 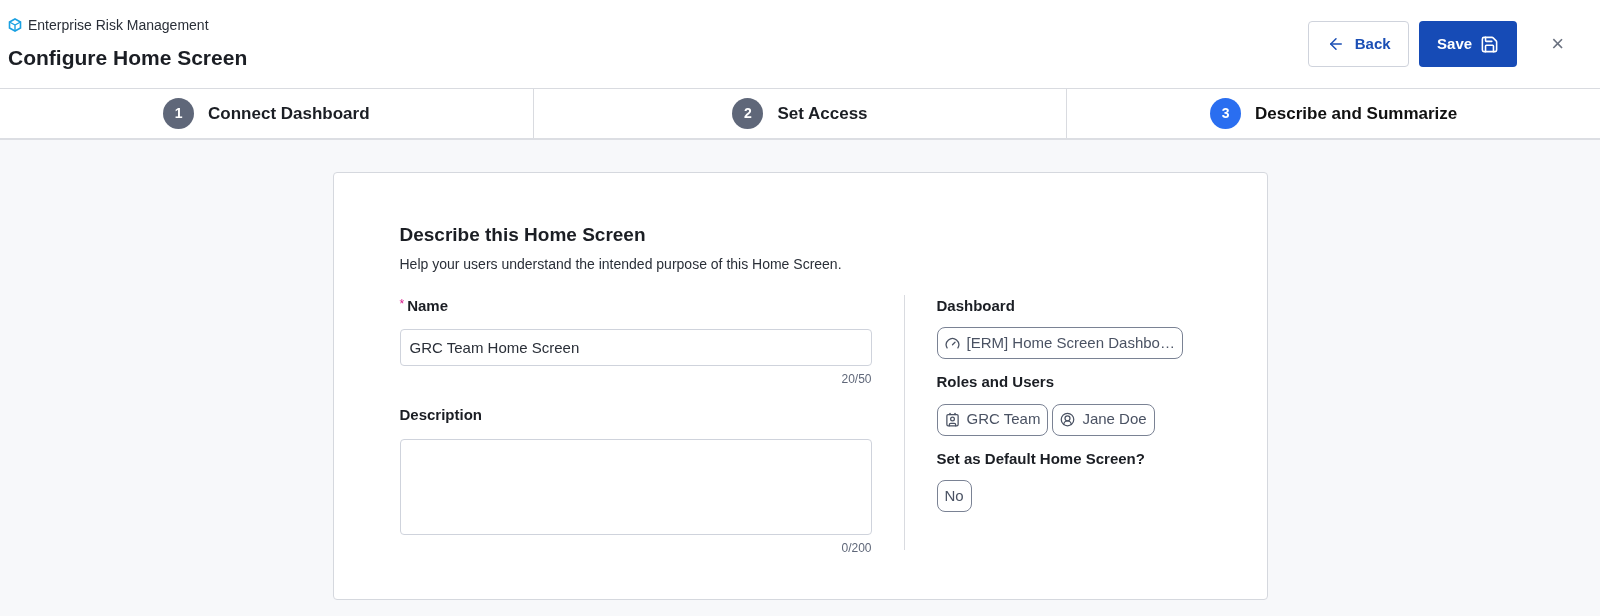 What do you see at coordinates (954, 496) in the screenshot?
I see `summary-tag: No` at bounding box center [954, 496].